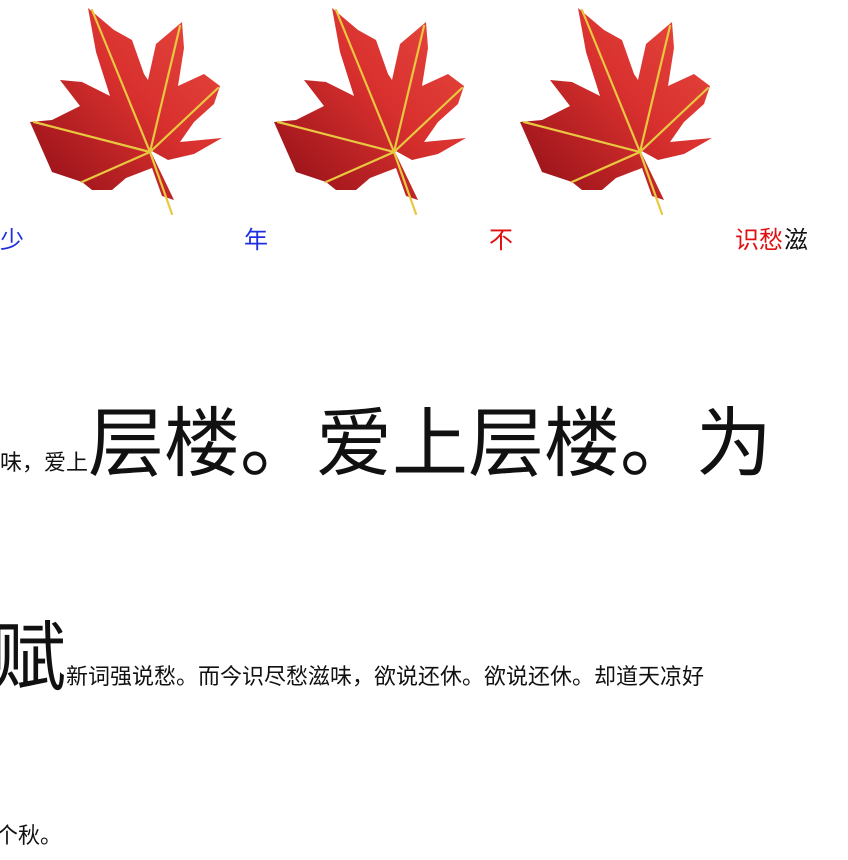 Image resolution: width=848 pixels, height=860 pixels. Describe the element at coordinates (430, 443) in the screenshot. I see `poem-text-large: 层楼。爱上层楼。为` at that location.